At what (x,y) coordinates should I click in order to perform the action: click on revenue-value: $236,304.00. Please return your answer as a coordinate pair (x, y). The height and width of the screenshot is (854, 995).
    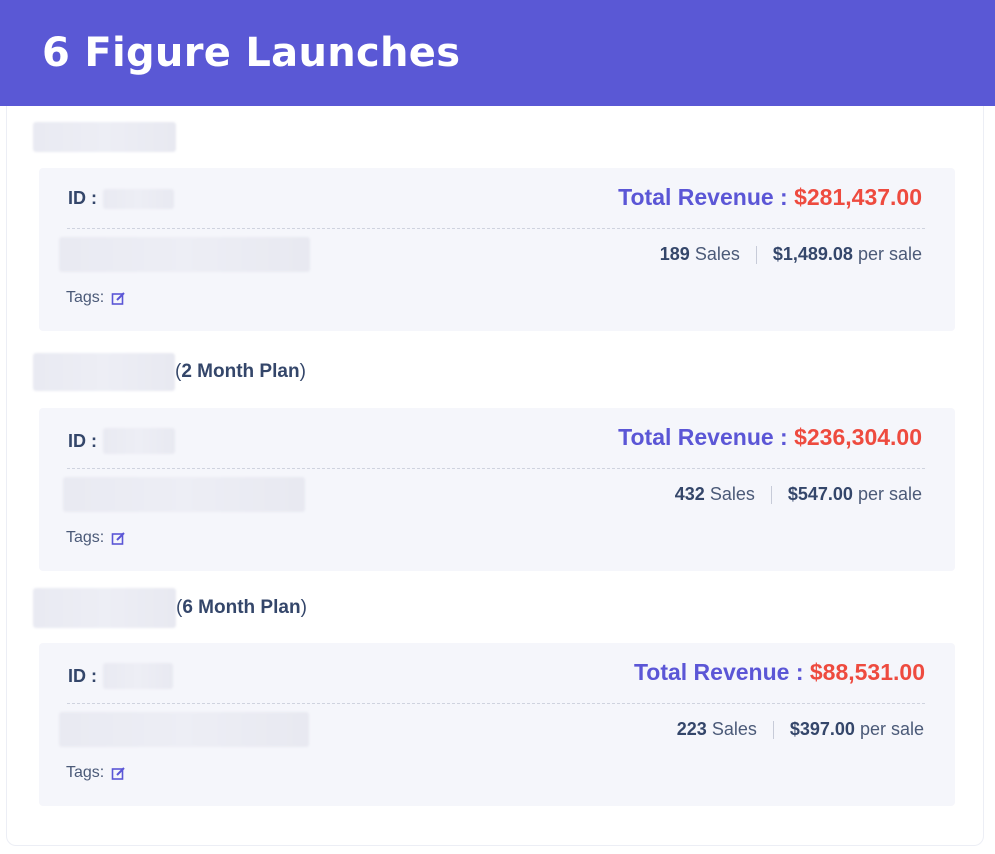
    Looking at the image, I should click on (858, 437).